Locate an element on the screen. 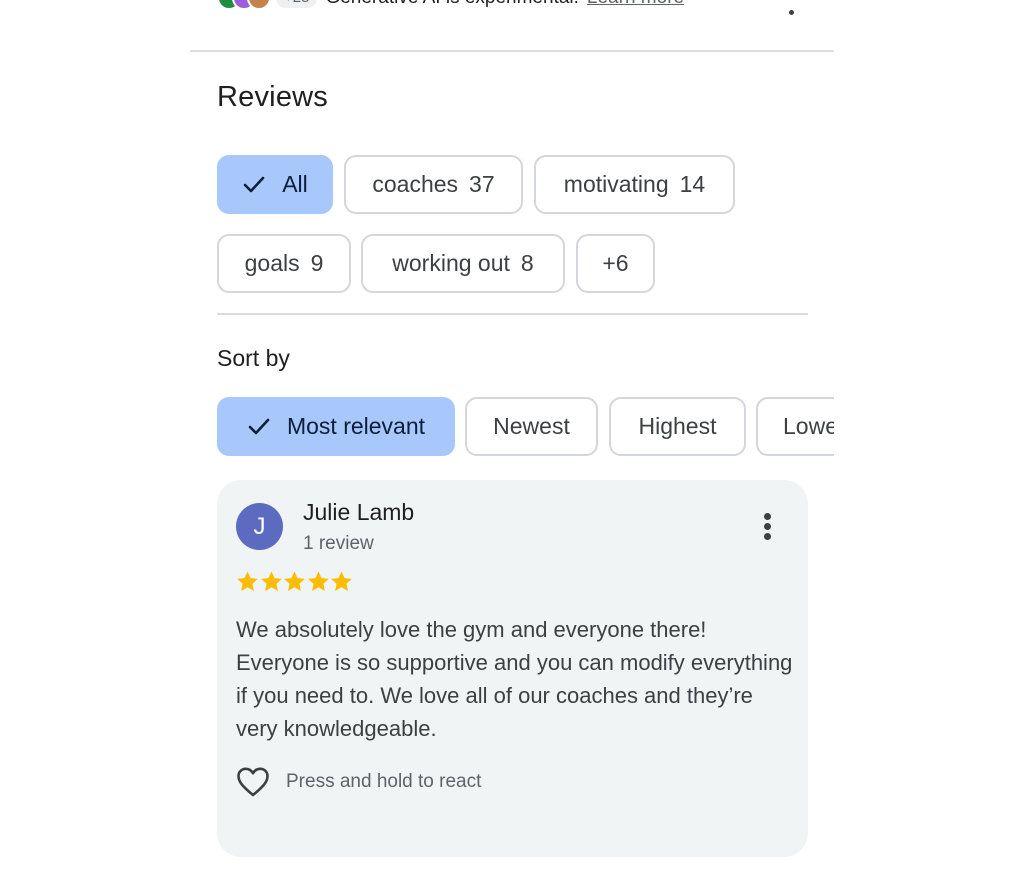 Image resolution: width=1024 pixels, height=873 pixels. chip-label: motivating is located at coordinates (616, 184).